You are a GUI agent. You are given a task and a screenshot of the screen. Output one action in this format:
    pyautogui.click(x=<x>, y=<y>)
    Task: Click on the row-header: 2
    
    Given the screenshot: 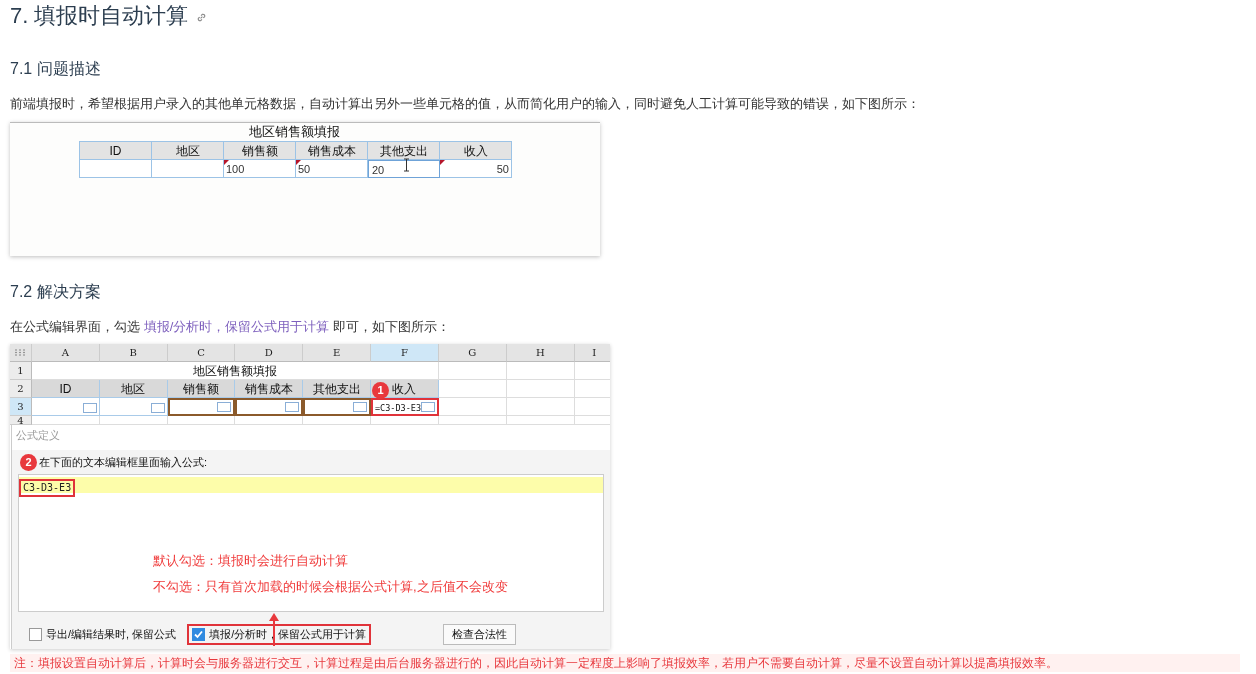 What is the action you would take?
    pyautogui.click(x=21, y=389)
    